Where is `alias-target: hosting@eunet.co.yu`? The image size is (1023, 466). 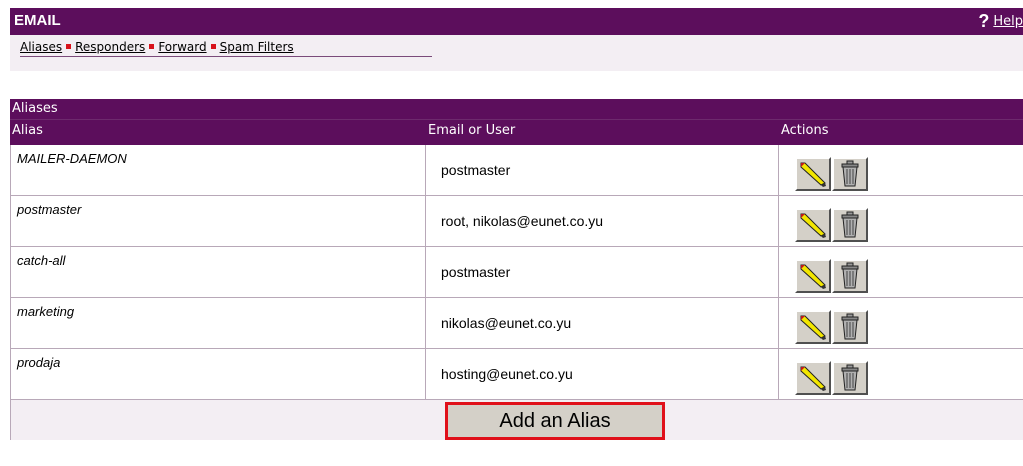
alias-target: hosting@eunet.co.yu is located at coordinates (507, 374).